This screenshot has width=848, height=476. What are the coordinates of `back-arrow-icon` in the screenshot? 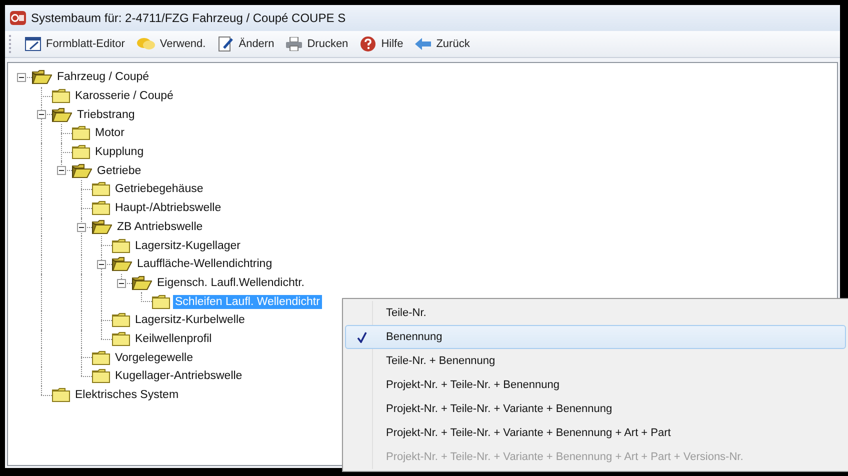 It's located at (423, 44).